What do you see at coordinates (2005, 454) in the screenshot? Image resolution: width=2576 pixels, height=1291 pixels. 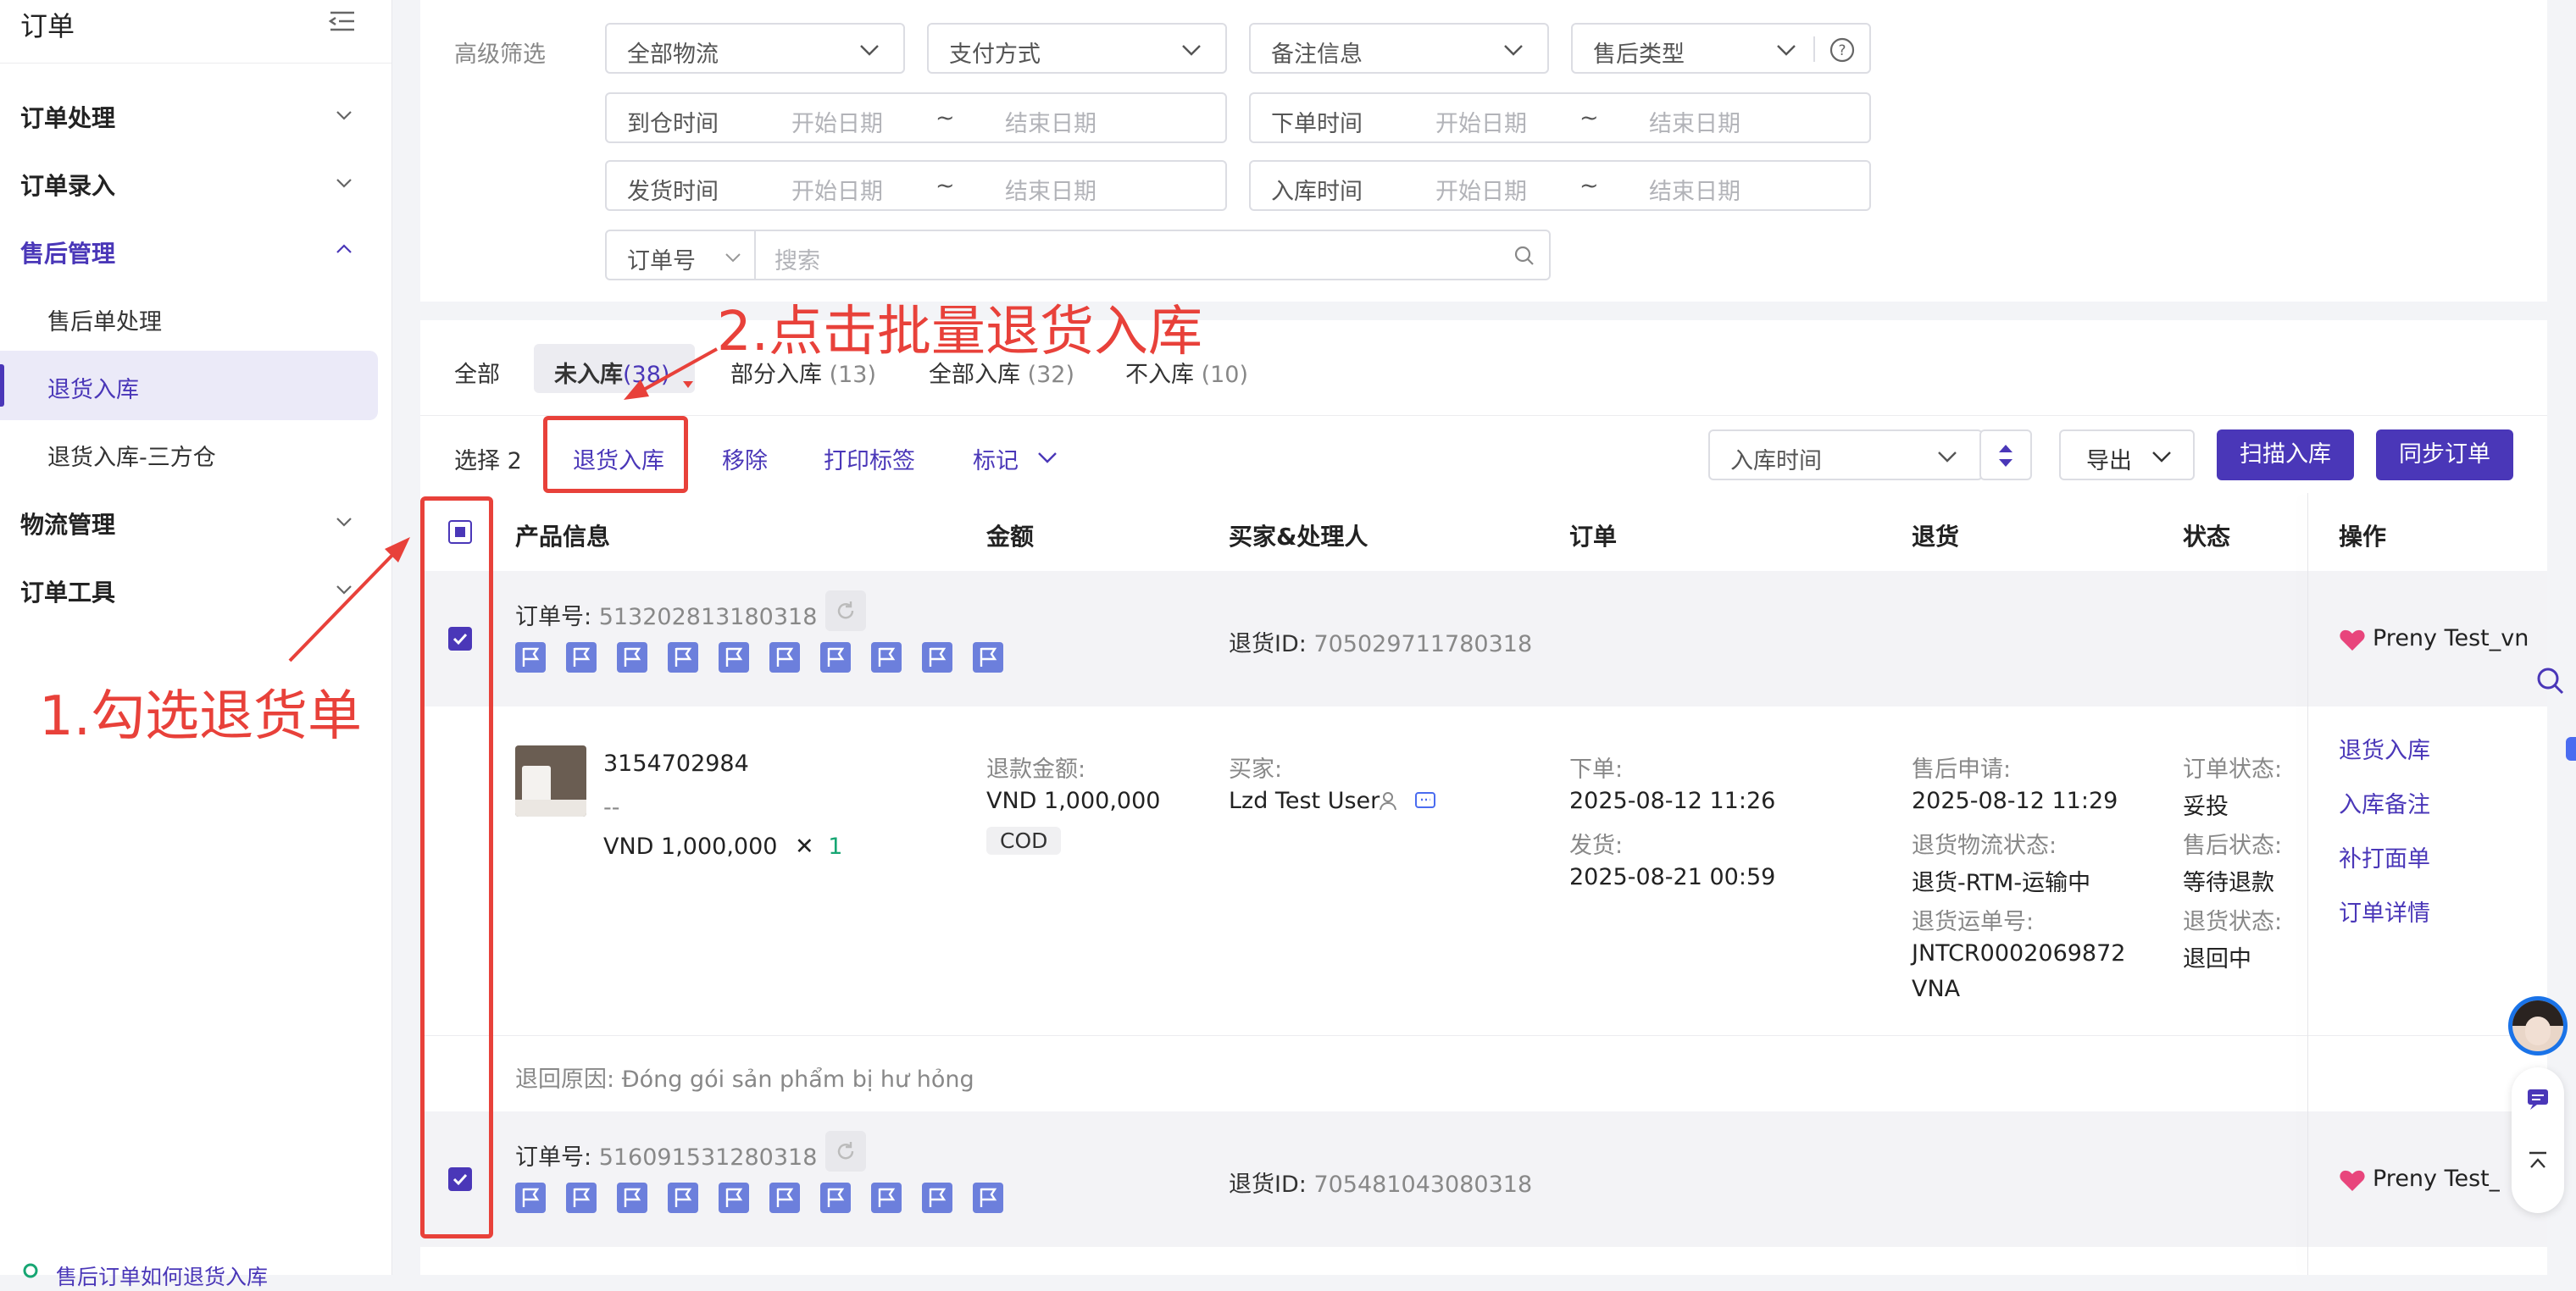 I see `sort-order-button` at bounding box center [2005, 454].